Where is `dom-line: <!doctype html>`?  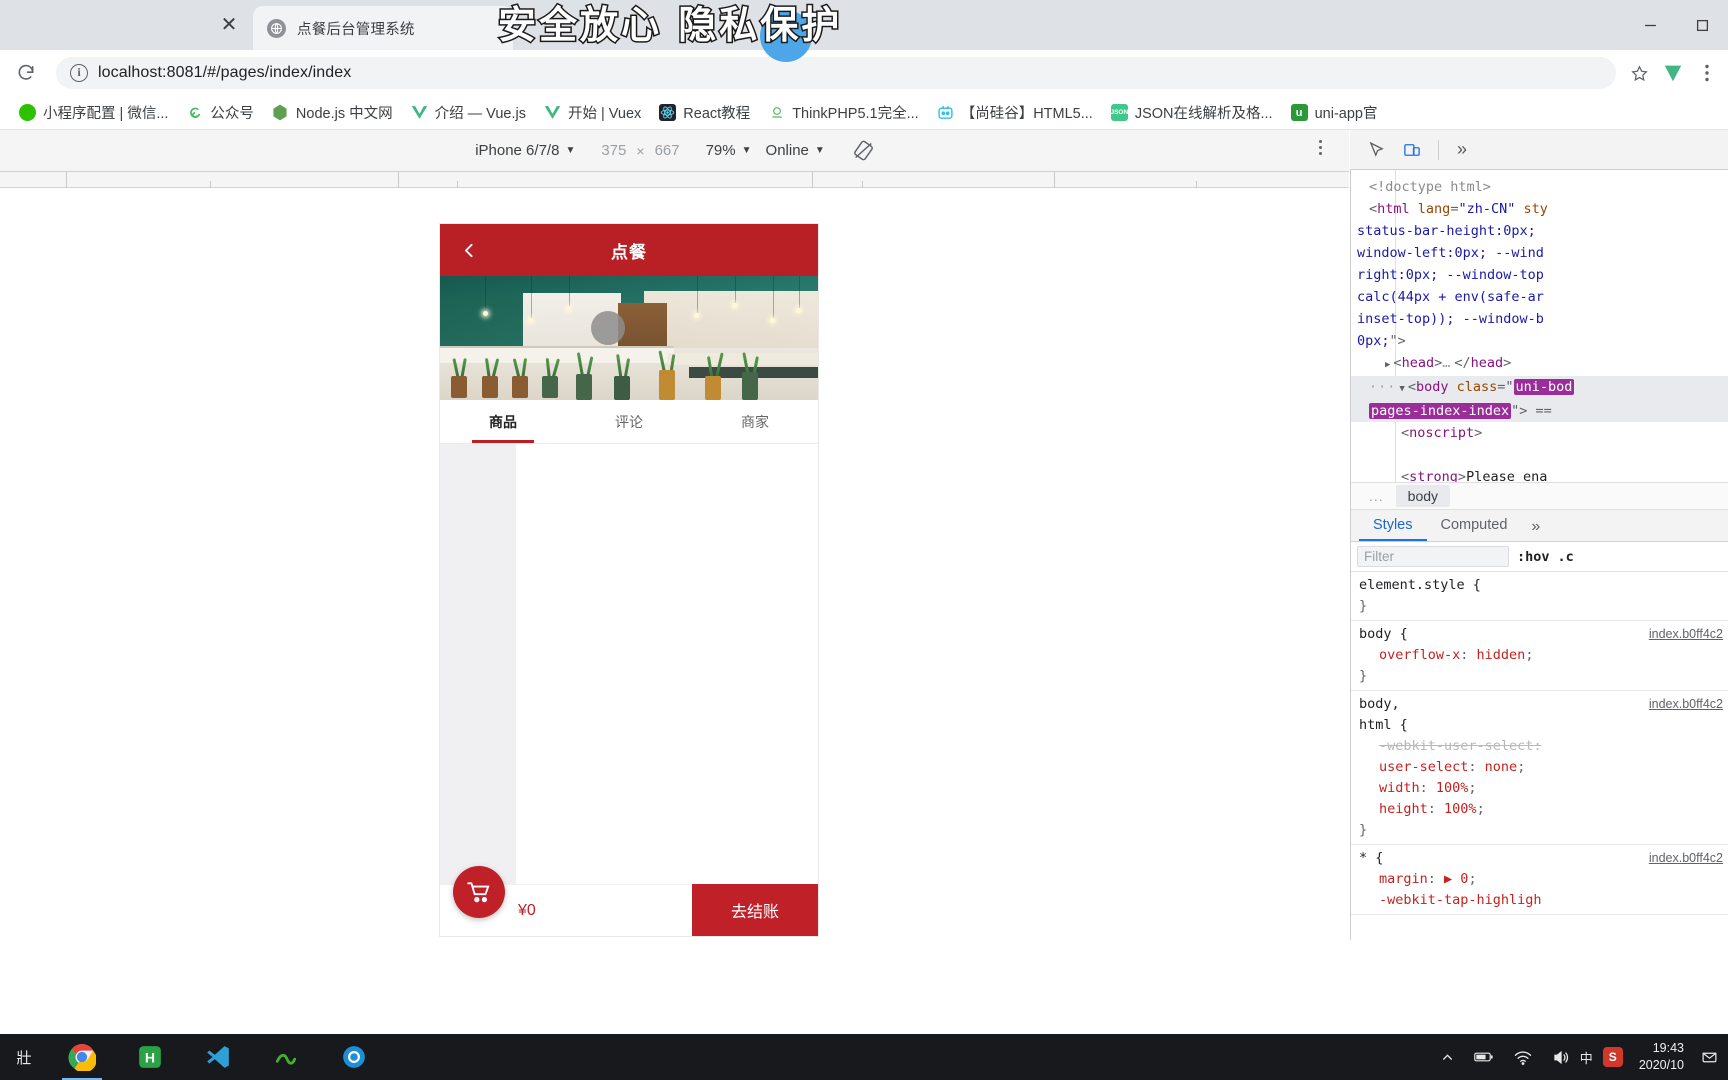
dom-line: <!doctype html> is located at coordinates (1539, 187).